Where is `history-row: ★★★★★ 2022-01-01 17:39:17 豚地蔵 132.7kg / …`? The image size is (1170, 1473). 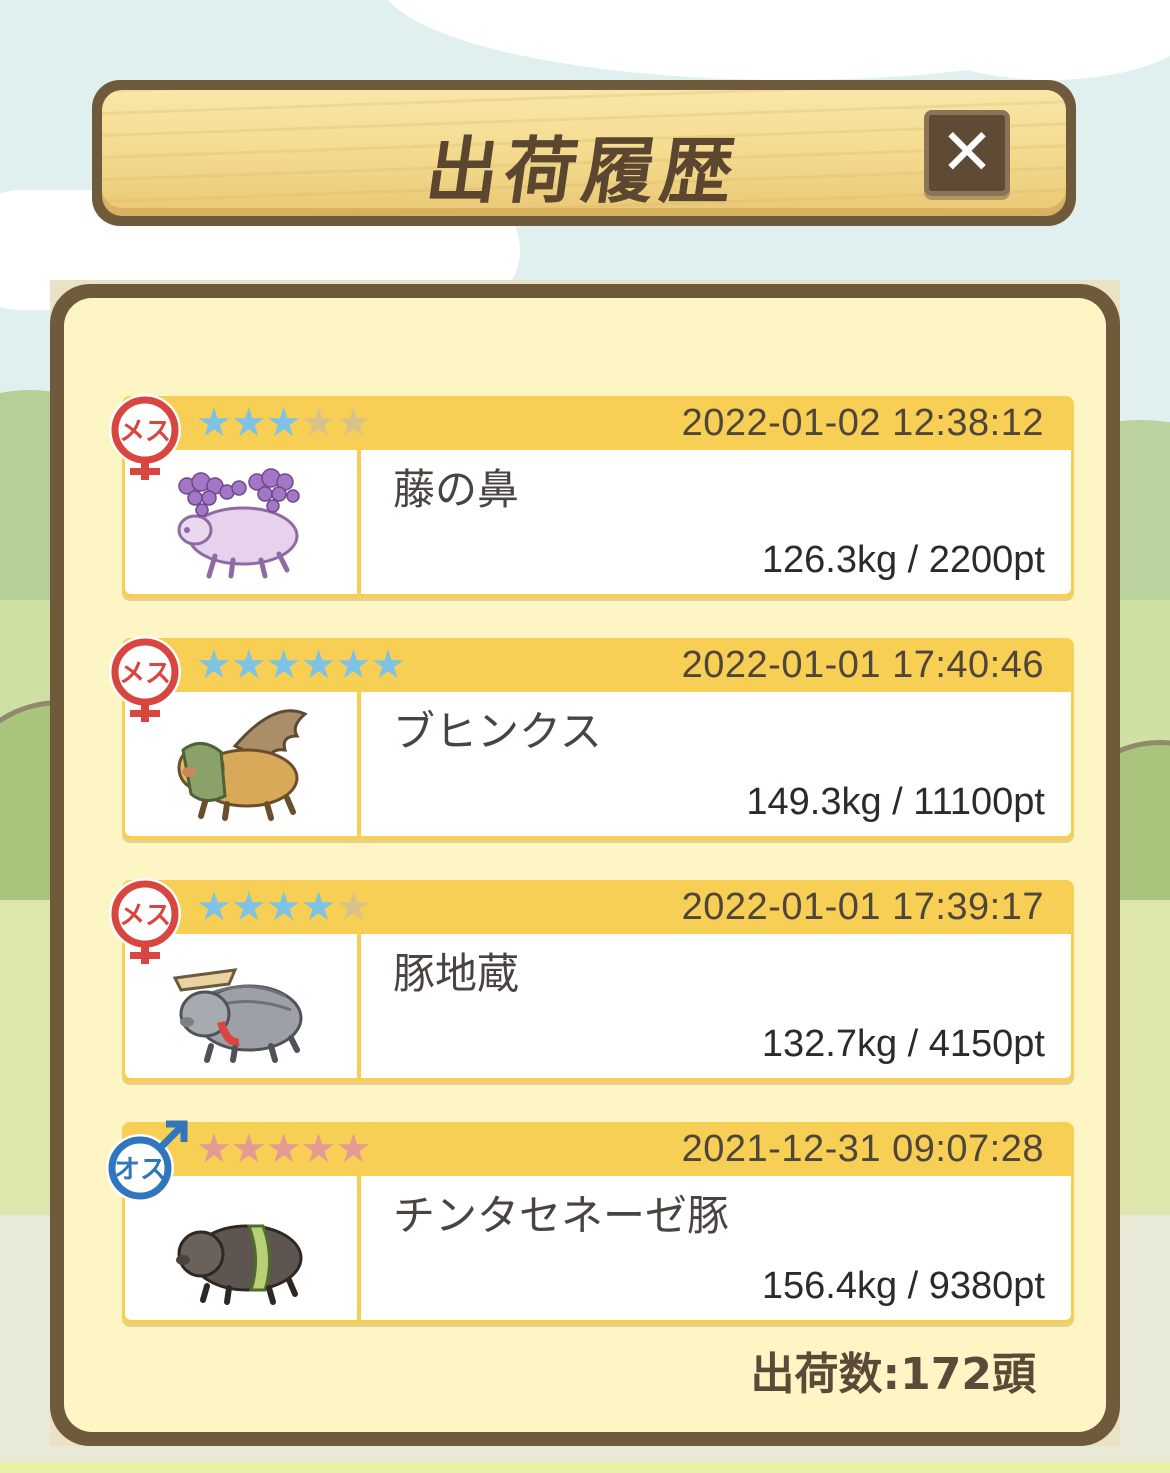 history-row: ★★★★★ 2022-01-01 17:39:17 豚地蔵 132.7kg / … is located at coordinates (591, 980).